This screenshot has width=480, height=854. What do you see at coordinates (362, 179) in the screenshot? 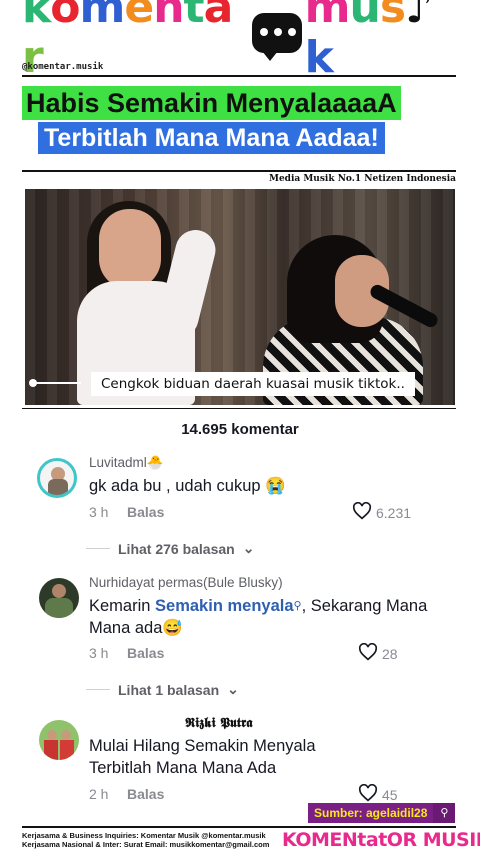
I see `tagline: Media Musik No.1 Netizen Indonesia` at bounding box center [362, 179].